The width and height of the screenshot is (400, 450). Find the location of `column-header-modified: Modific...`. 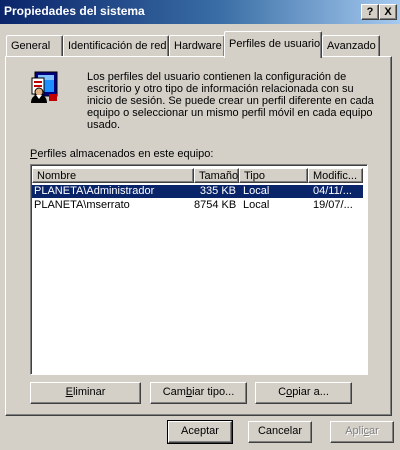

column-header-modified: Modific... is located at coordinates (335, 175).